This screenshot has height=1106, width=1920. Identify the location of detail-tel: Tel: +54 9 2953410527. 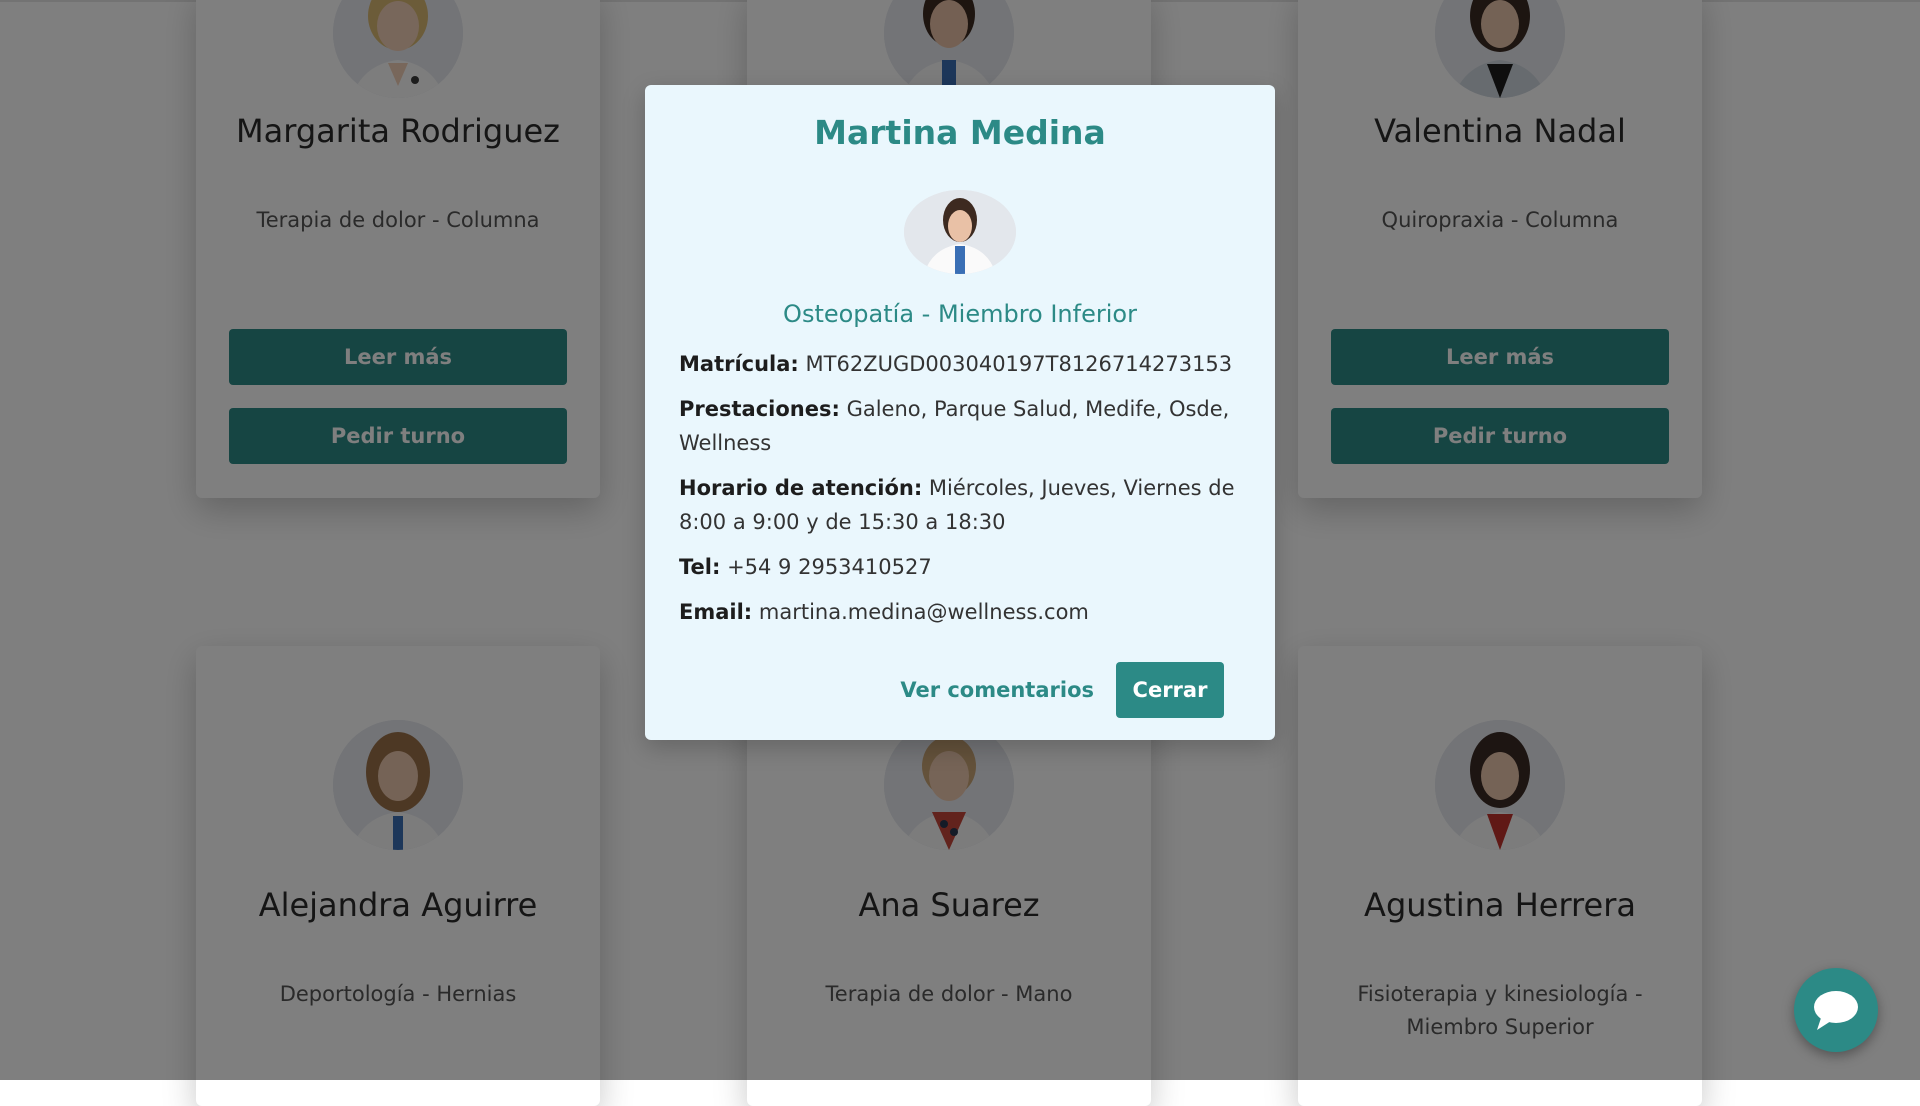
(960, 567).